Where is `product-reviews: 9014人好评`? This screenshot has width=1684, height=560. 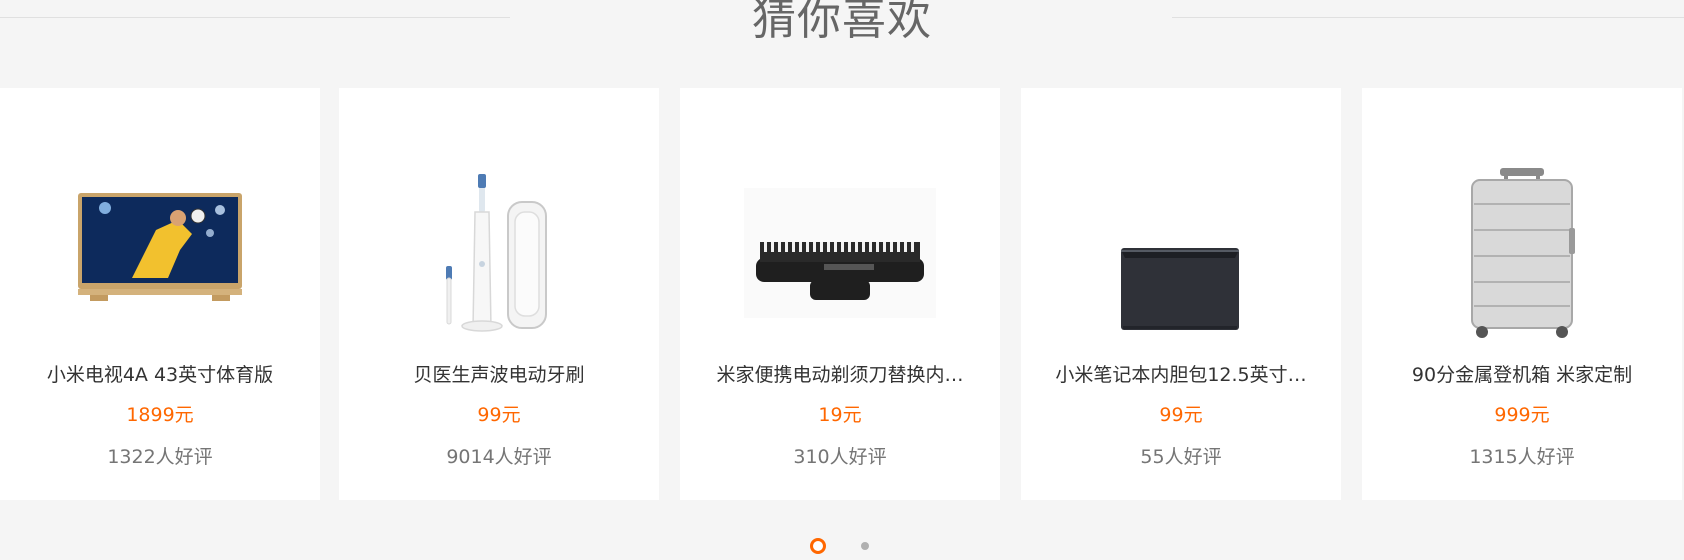
product-reviews: 9014人好评 is located at coordinates (499, 457).